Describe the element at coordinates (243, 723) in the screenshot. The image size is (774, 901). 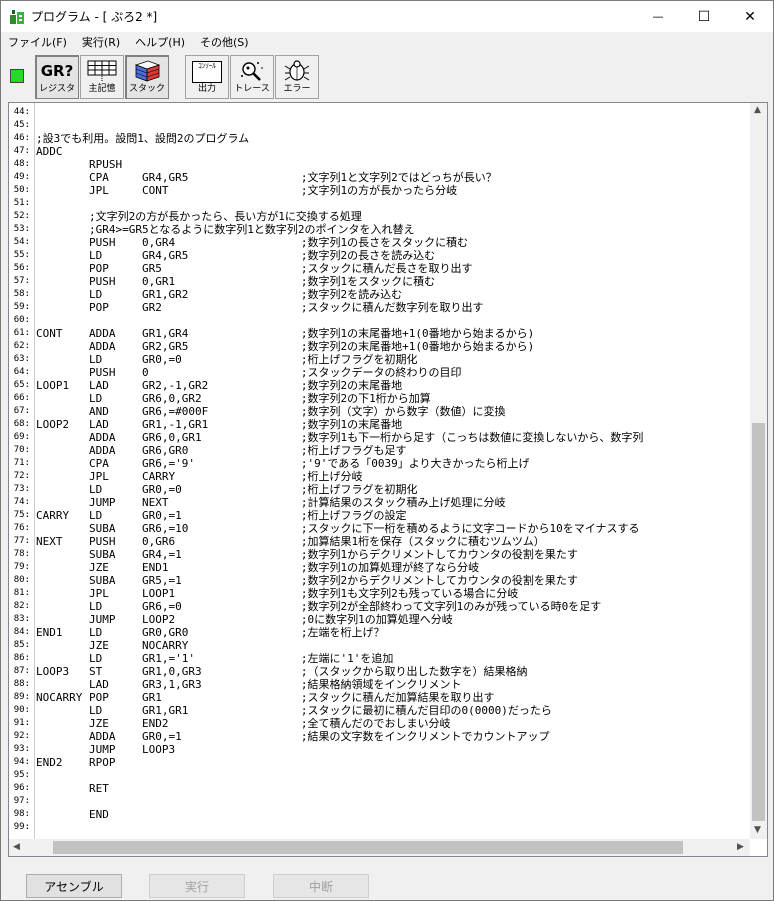
I see `code-line: JZE END2 ;全て積んだのでおしまい分岐` at that location.